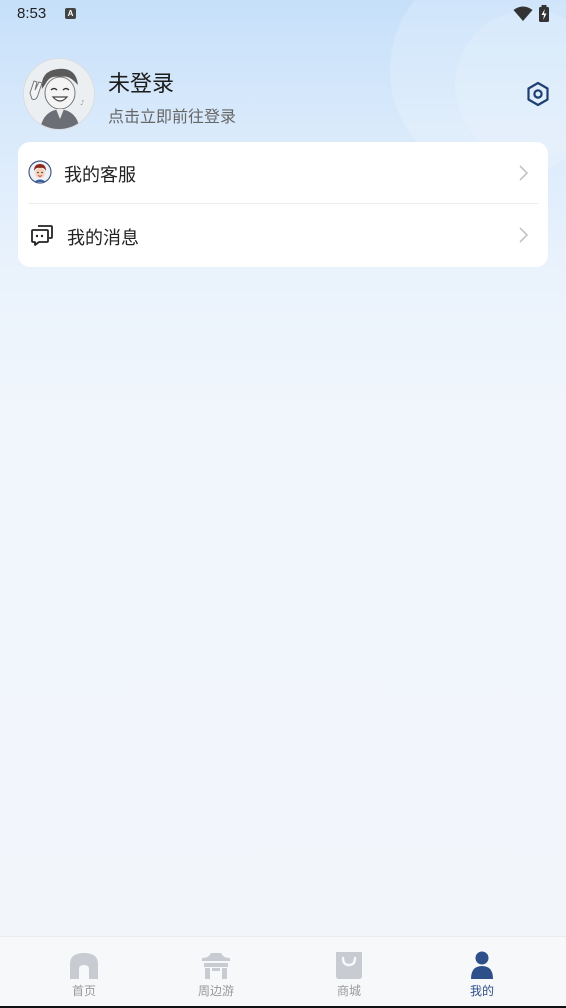 The image size is (566, 1008). I want to click on login-status-title: 未登录, so click(141, 82).